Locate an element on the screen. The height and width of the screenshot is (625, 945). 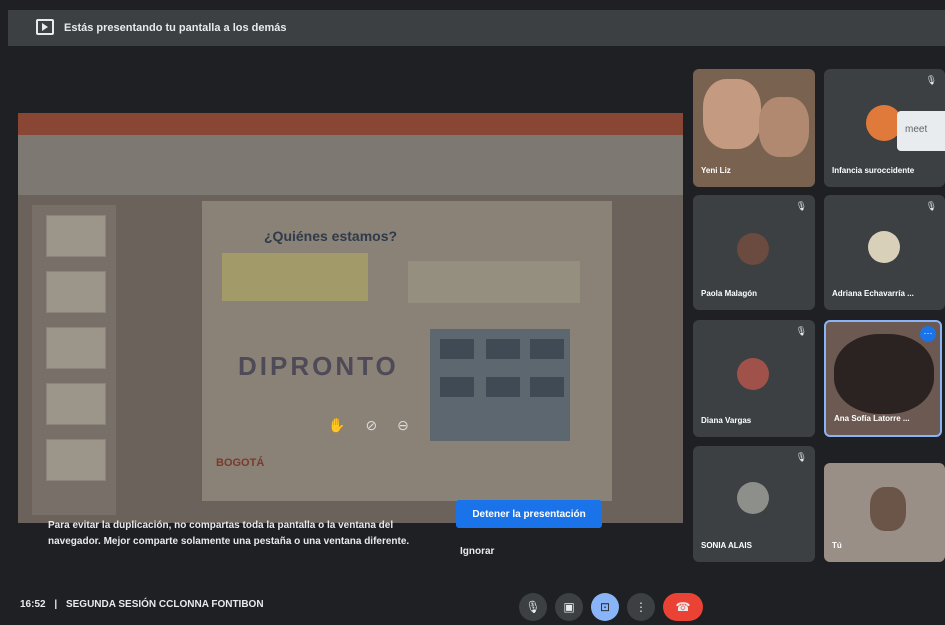
camera-icon: ▣ is located at coordinates (569, 607).